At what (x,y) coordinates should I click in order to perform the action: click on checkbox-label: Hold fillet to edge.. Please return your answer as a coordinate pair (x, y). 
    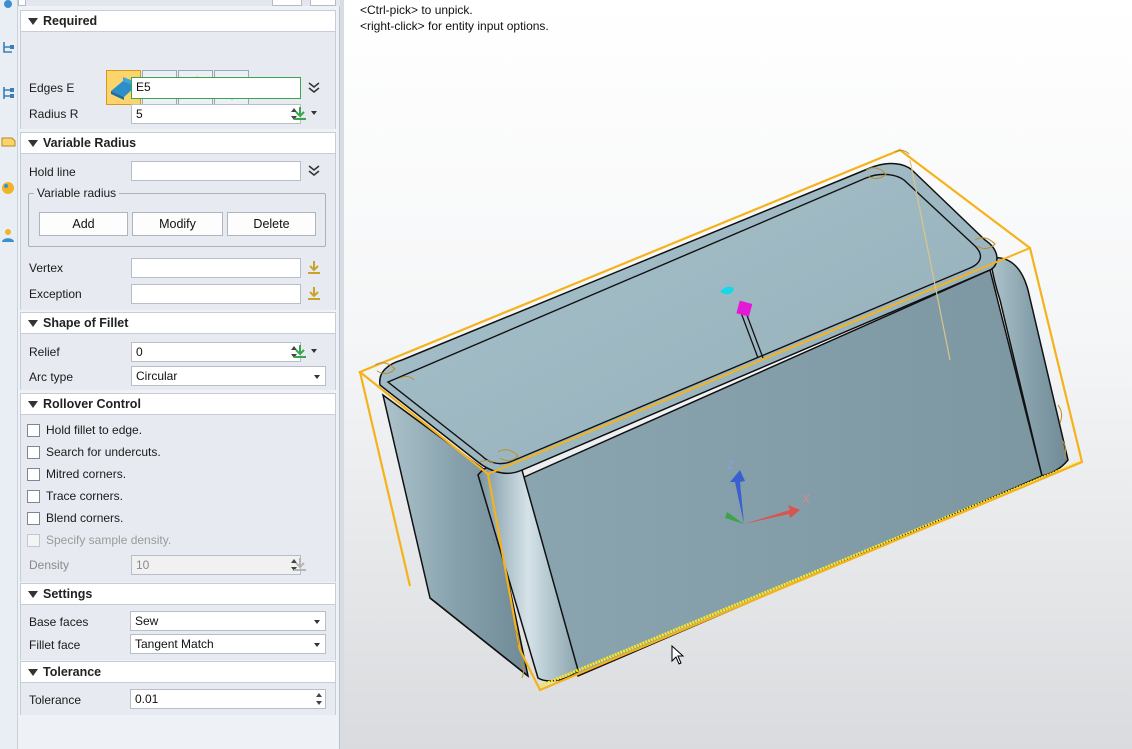
    Looking at the image, I should click on (94, 430).